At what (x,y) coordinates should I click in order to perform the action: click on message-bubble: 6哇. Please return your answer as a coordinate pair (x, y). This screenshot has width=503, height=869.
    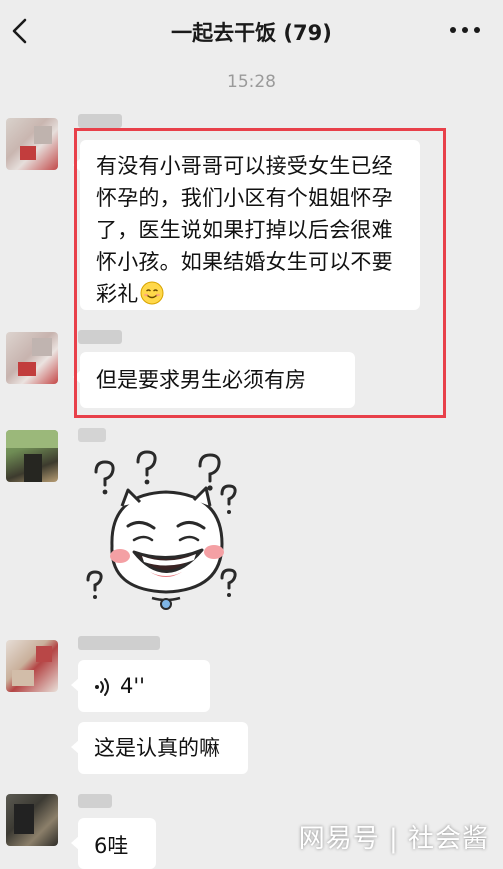
    Looking at the image, I should click on (113, 843).